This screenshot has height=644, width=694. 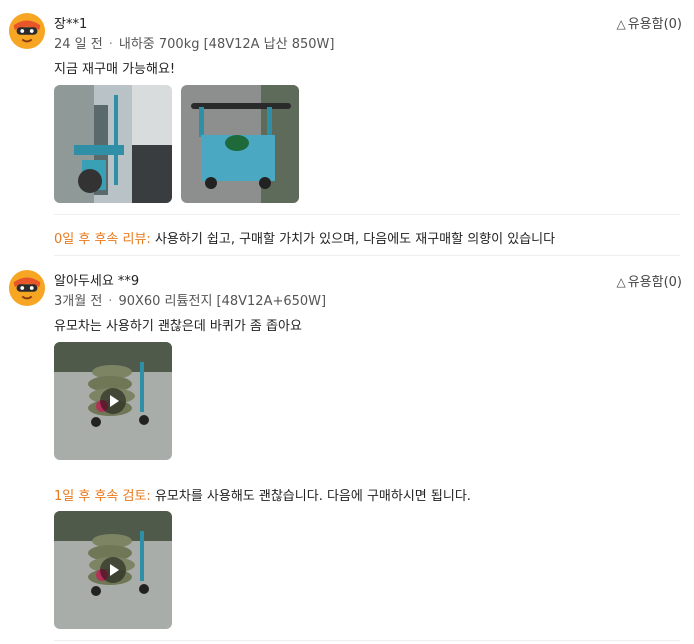 I want to click on review-option: 90X60 리튬전지 [48V12A+650W], so click(x=222, y=301).